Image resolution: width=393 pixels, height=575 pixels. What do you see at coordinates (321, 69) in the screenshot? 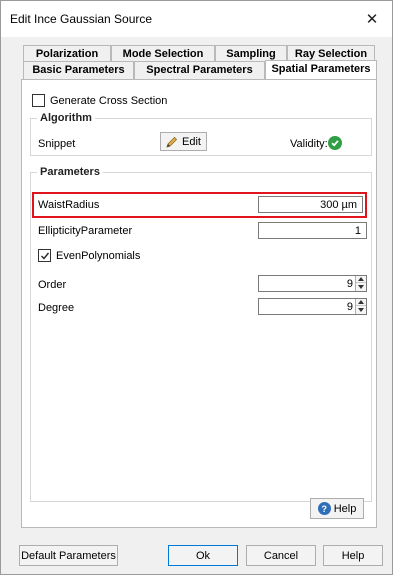
I see `tab-spatial-parameters: Spatial Parameters` at bounding box center [321, 69].